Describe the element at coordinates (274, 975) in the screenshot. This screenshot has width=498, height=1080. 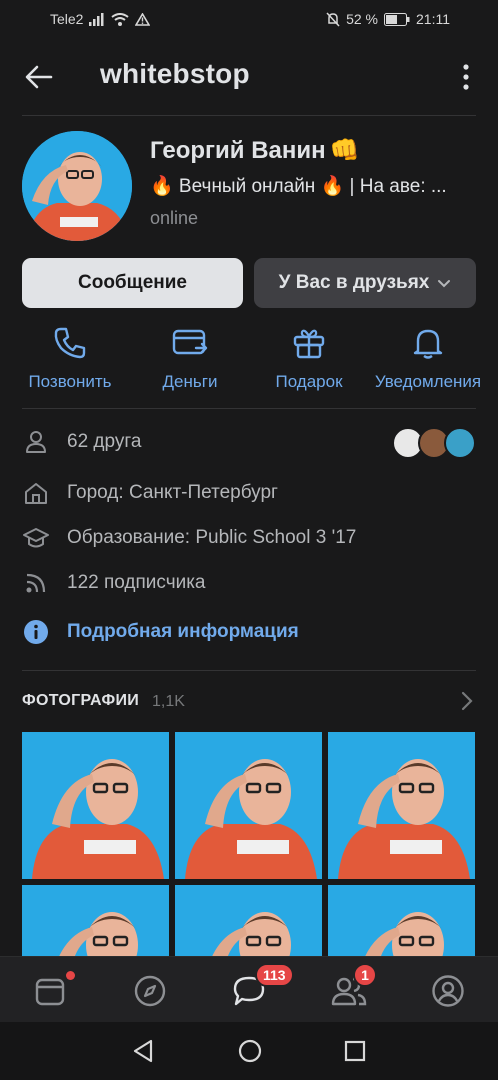
I see `messages-badge: 113` at that location.